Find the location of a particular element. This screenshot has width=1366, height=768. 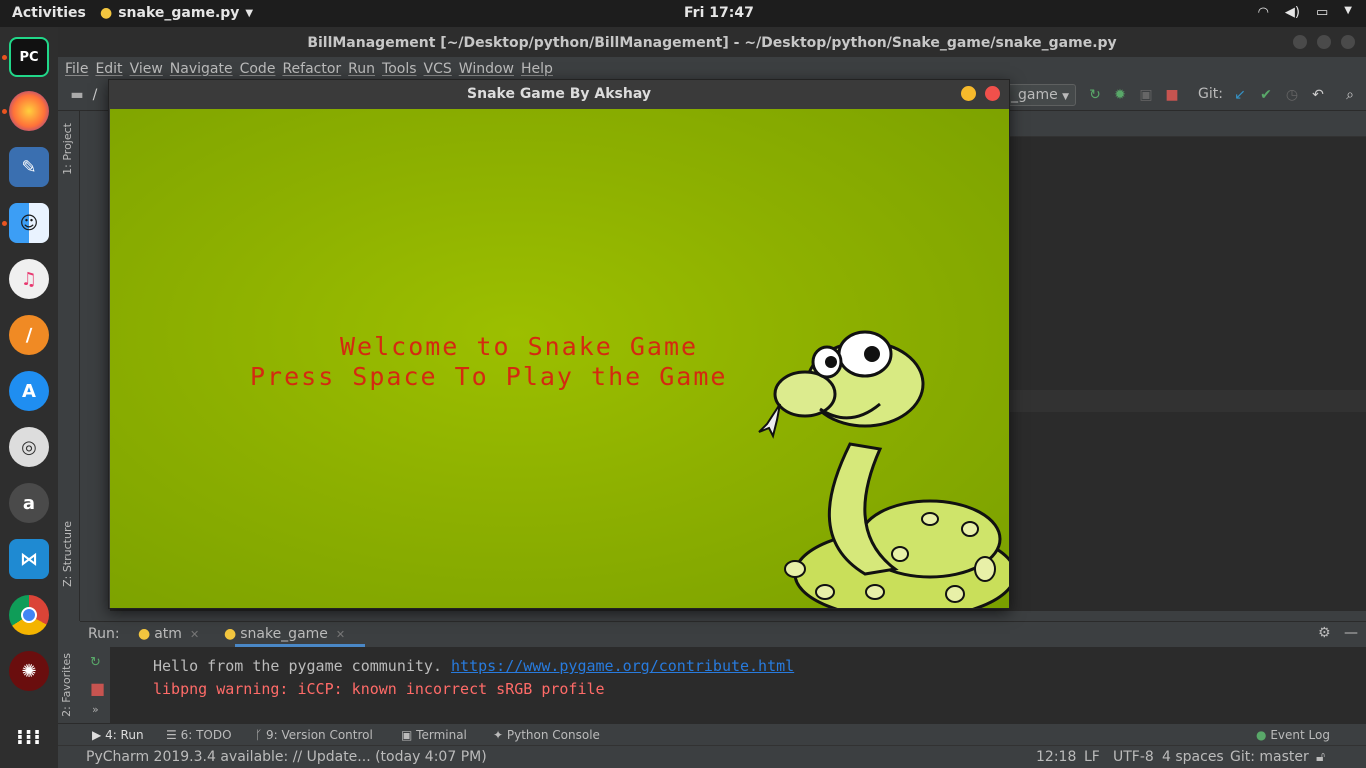

debug-icon: ✹ is located at coordinates (1120, 95).